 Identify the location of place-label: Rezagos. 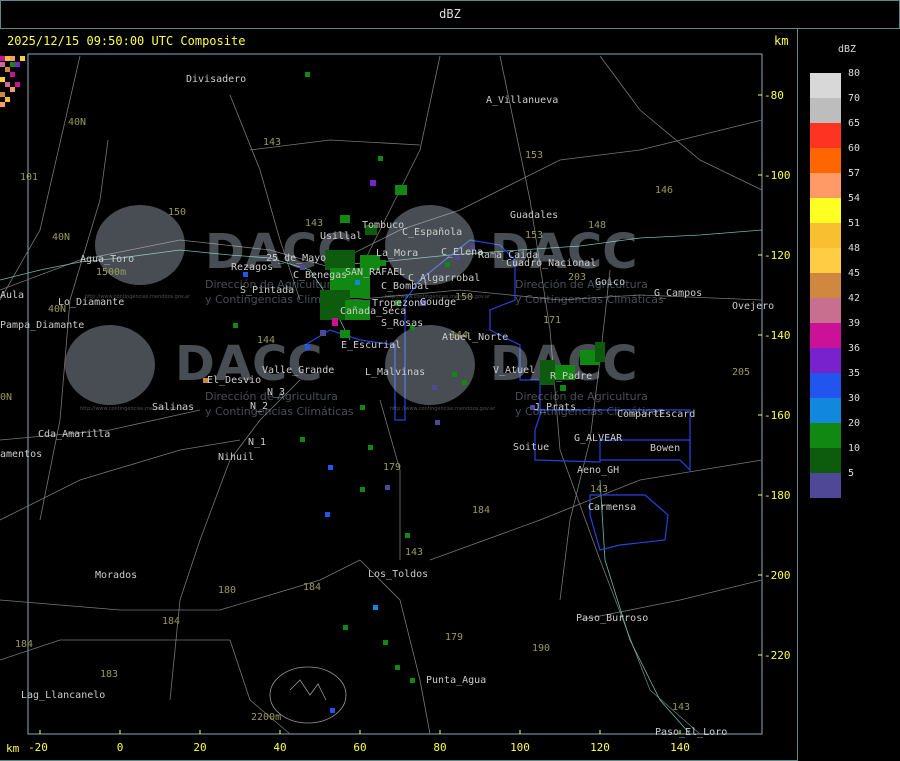
(252, 267).